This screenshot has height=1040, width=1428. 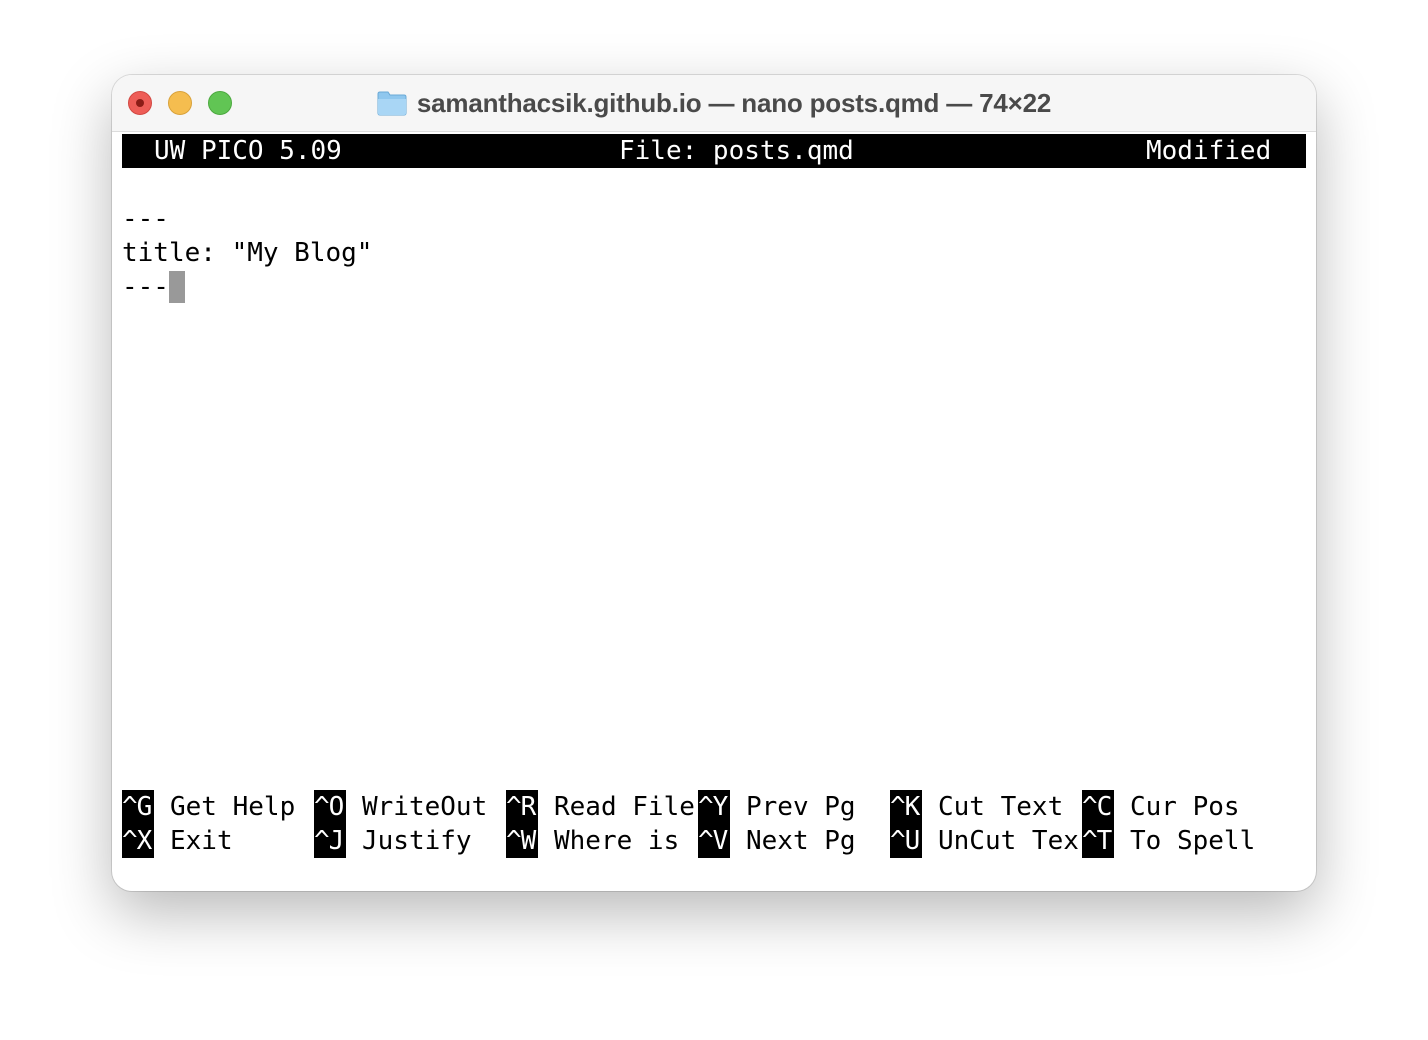 I want to click on folder-icon, so click(x=392, y=103).